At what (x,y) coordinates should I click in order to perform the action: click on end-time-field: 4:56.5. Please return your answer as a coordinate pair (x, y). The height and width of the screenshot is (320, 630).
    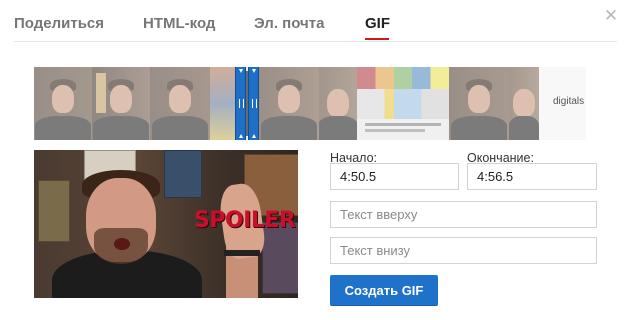
    Looking at the image, I should click on (532, 176).